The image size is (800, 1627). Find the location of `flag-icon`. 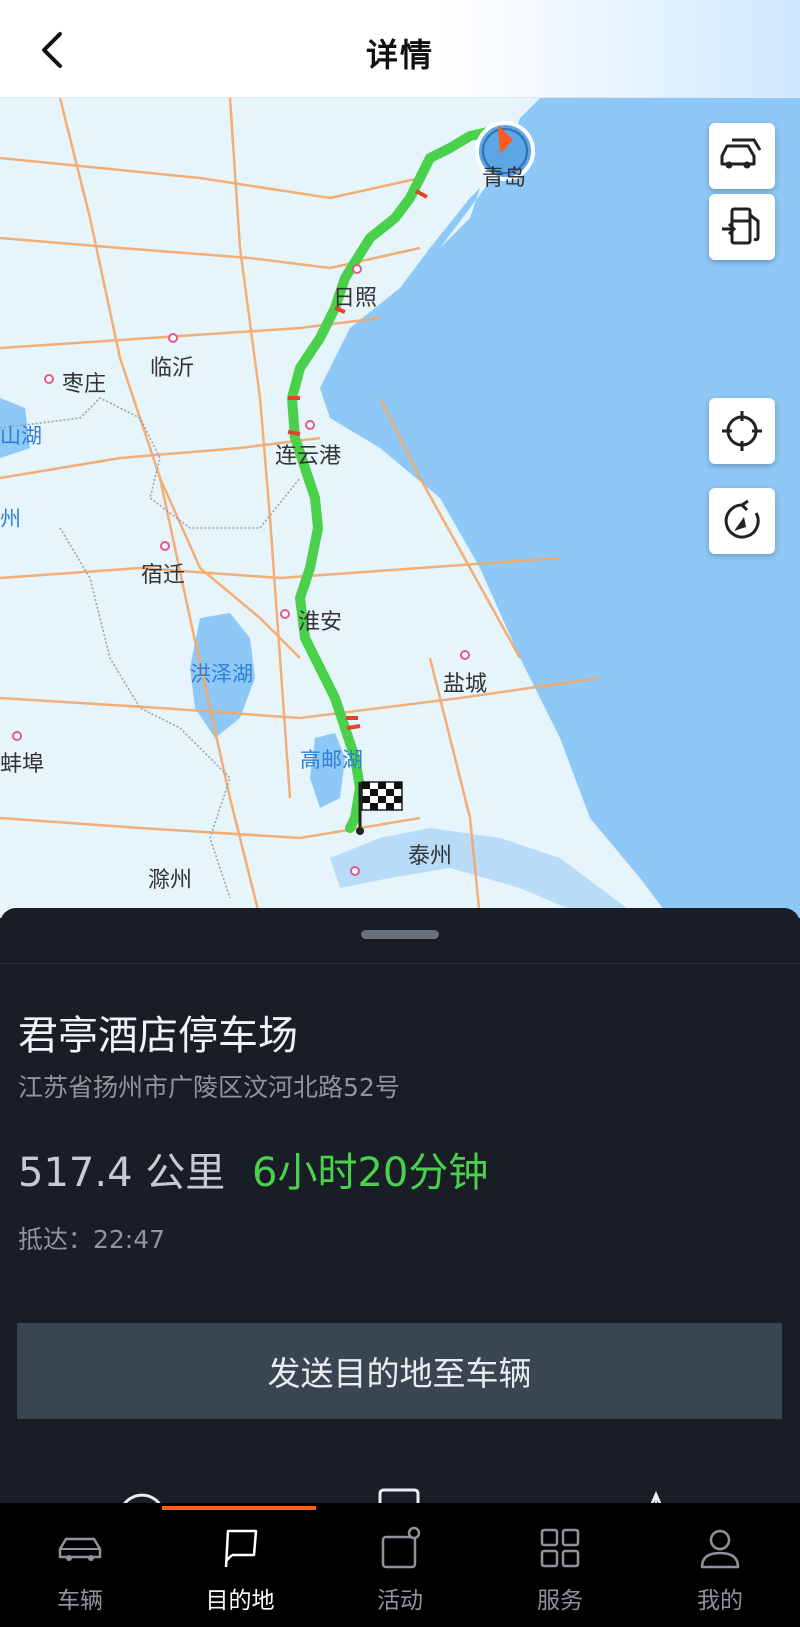

flag-icon is located at coordinates (241, 1548).